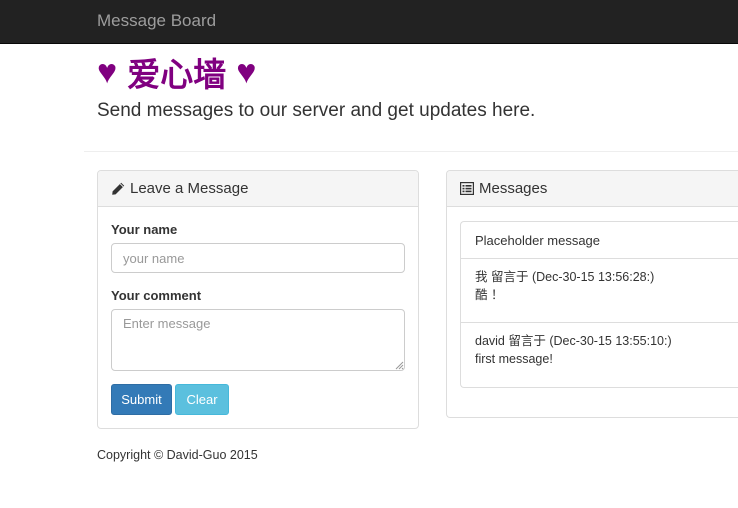 The width and height of the screenshot is (738, 508). What do you see at coordinates (489, 295) in the screenshot?
I see `message-text: 酷 ！` at bounding box center [489, 295].